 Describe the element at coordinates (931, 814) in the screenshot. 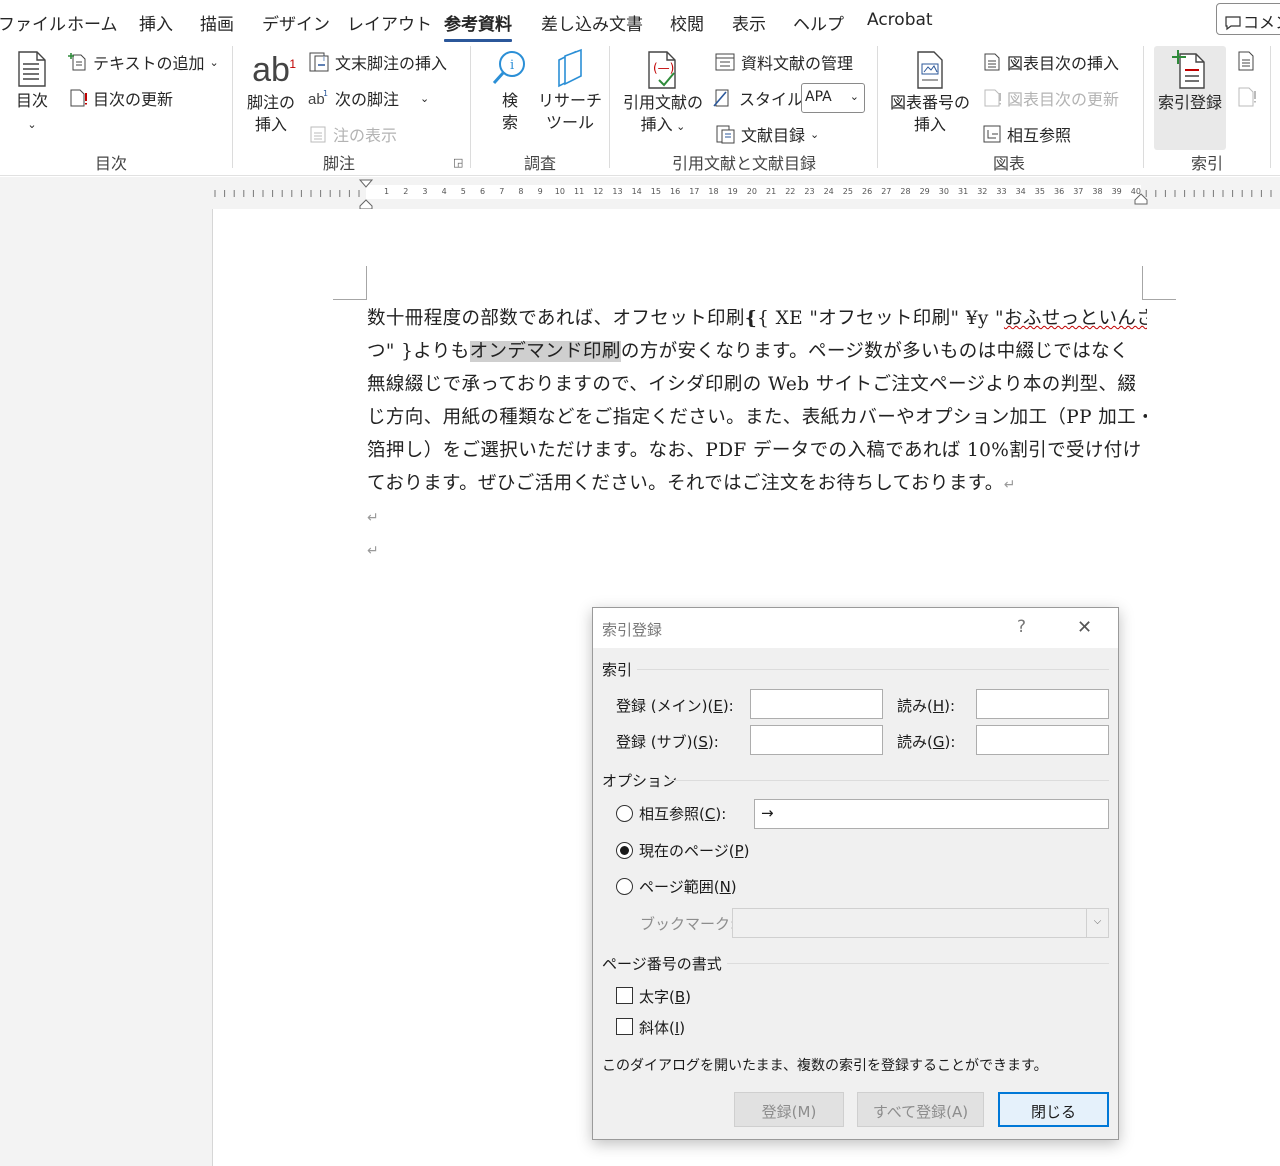

I see `cross-reference-input: →` at that location.